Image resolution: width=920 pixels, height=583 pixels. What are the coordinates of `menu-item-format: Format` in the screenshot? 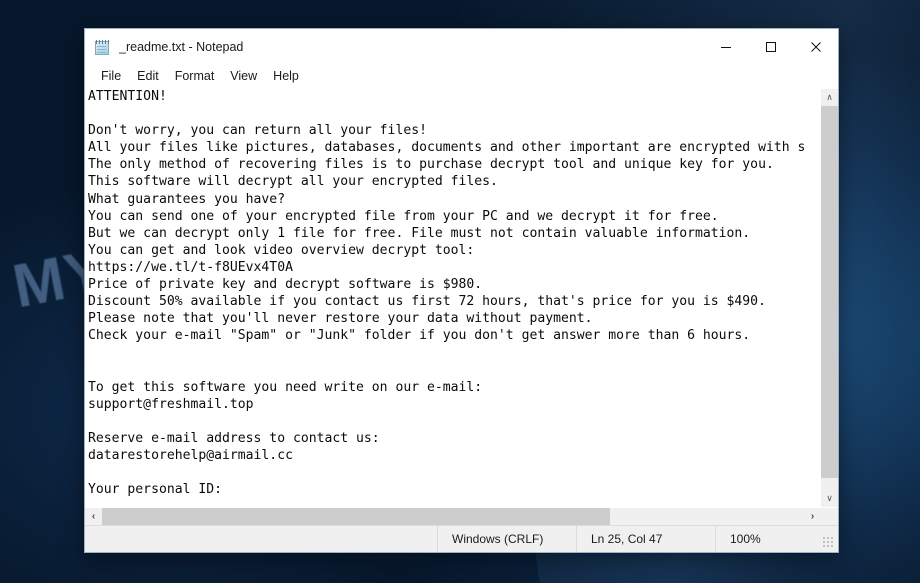 It's located at (195, 76).